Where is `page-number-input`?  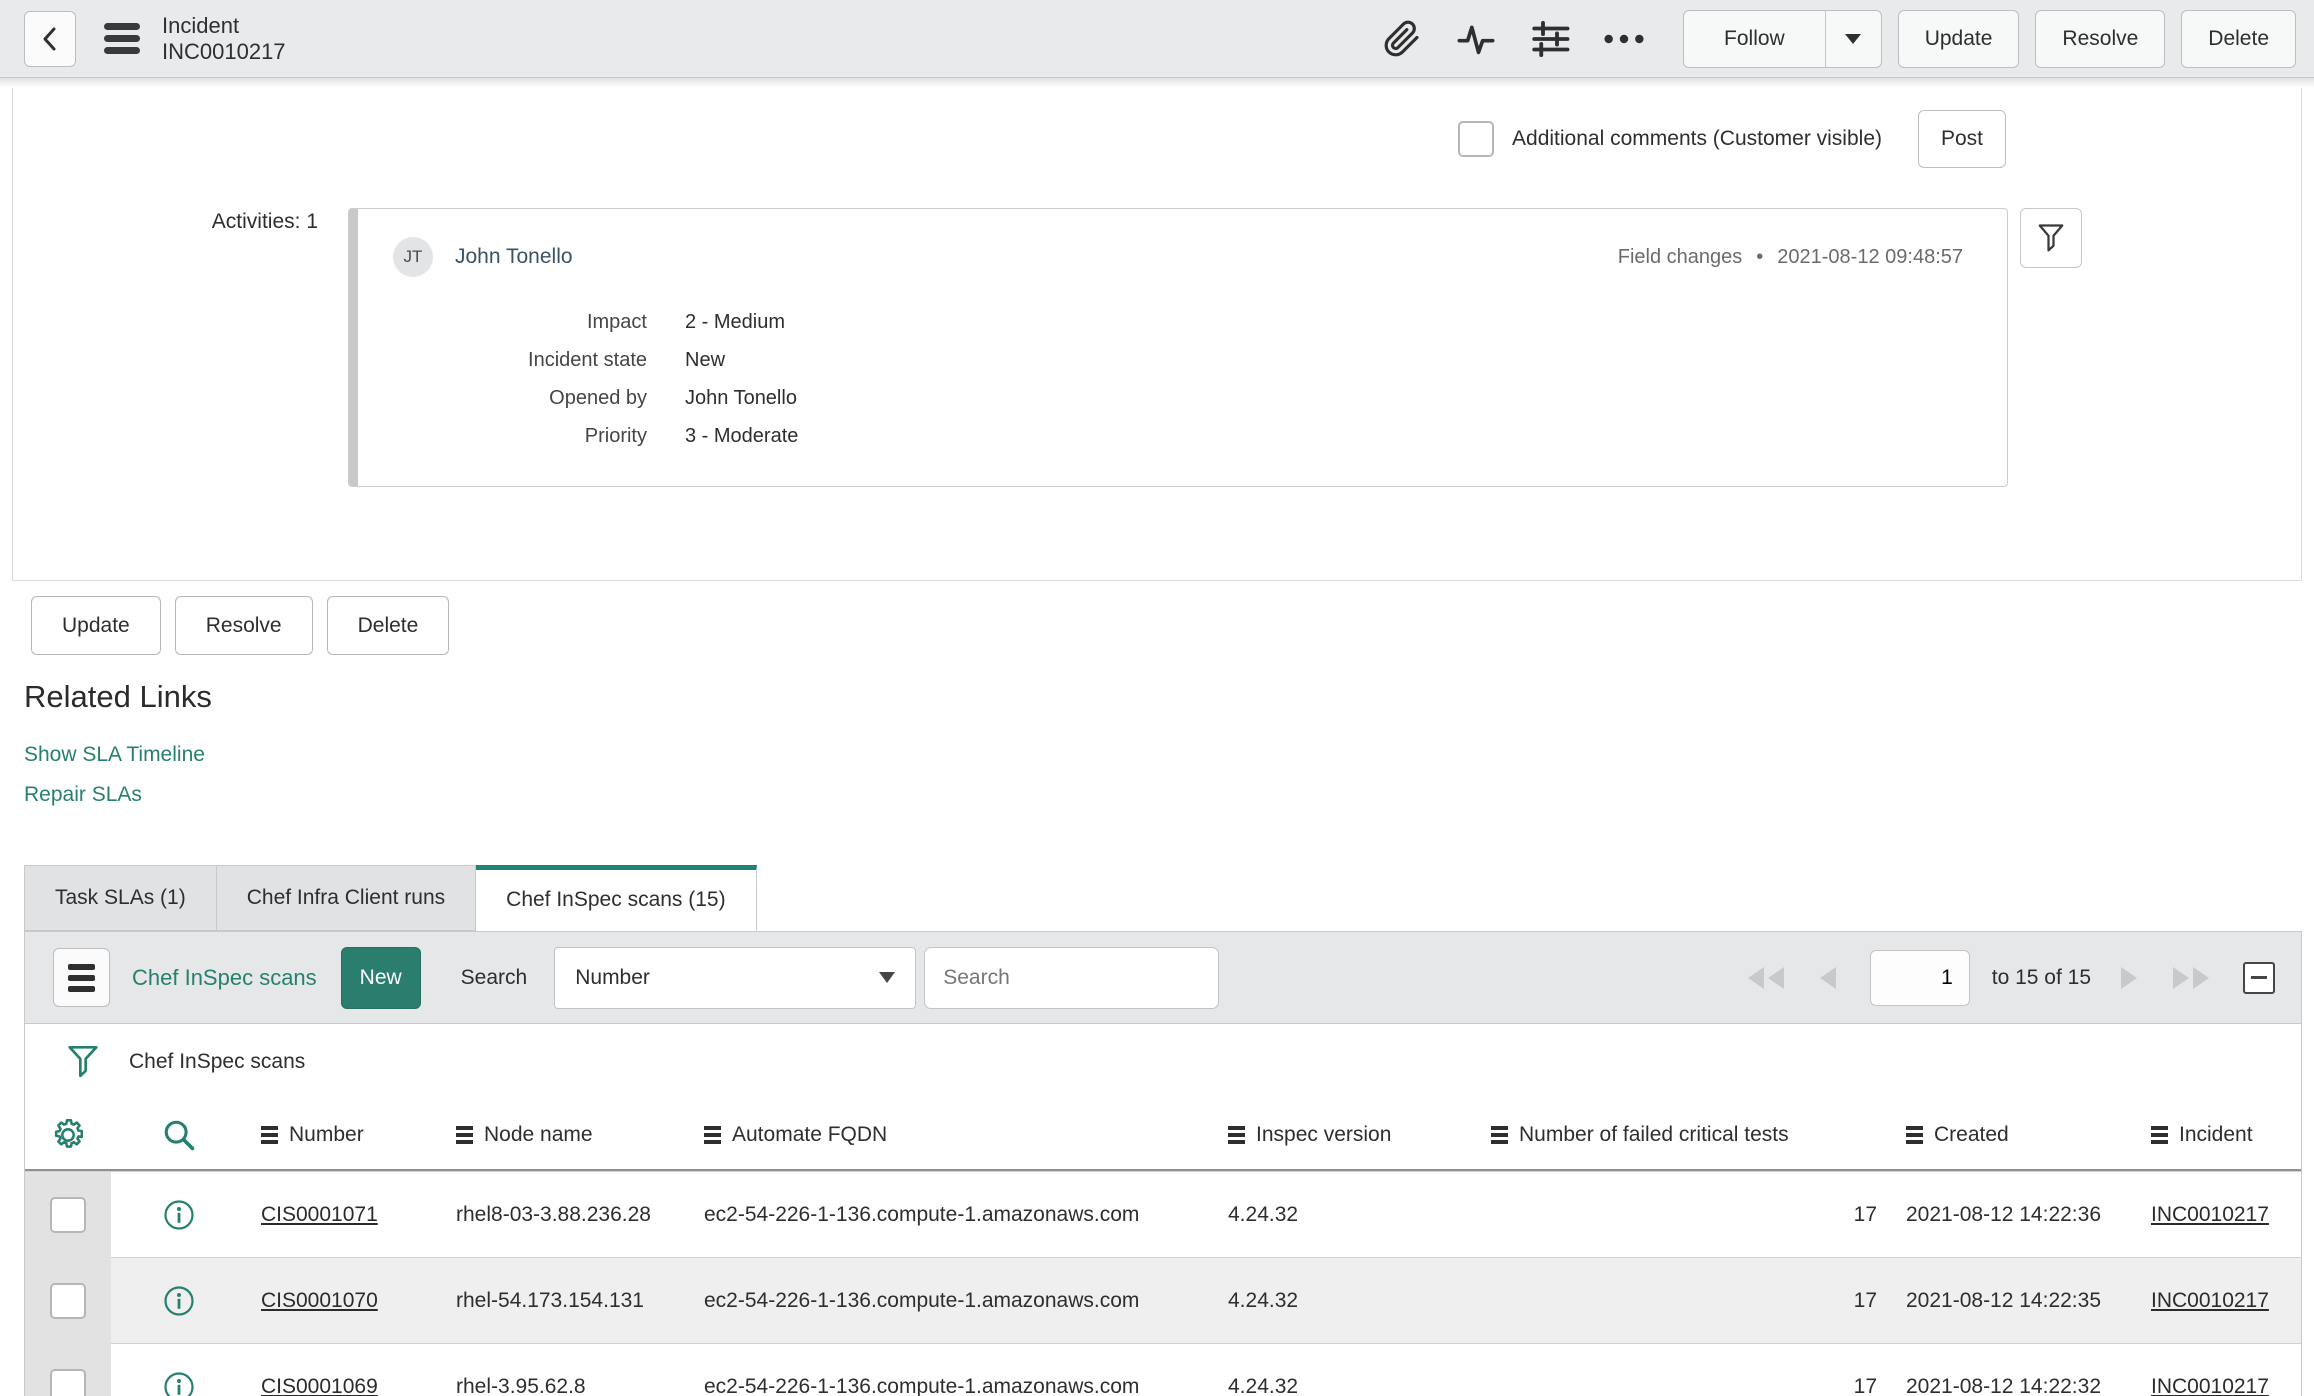 page-number-input is located at coordinates (1919, 977).